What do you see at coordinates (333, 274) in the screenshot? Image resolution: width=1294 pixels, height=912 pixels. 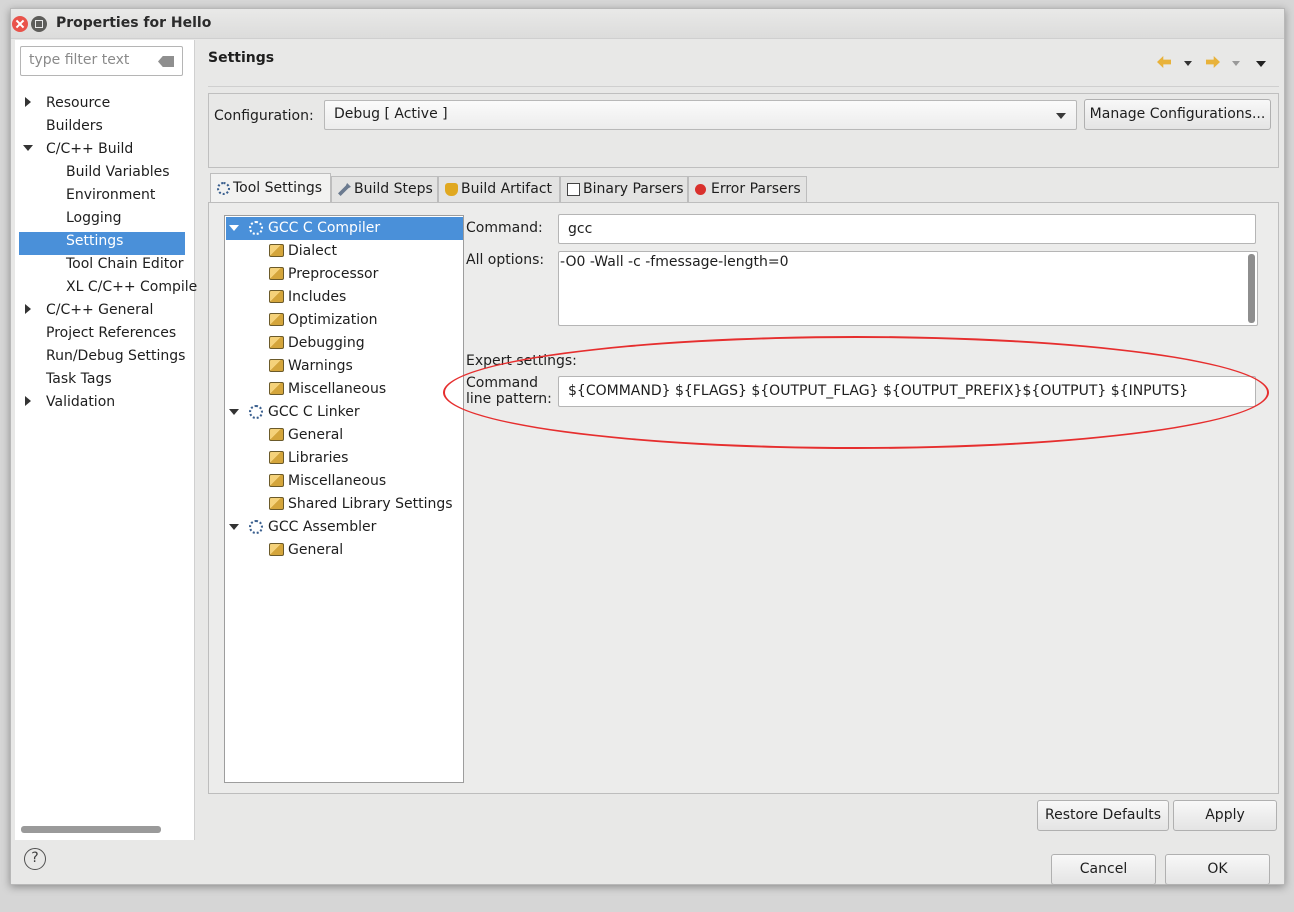 I see `tree-item-preprocessor: Preprocessor` at bounding box center [333, 274].